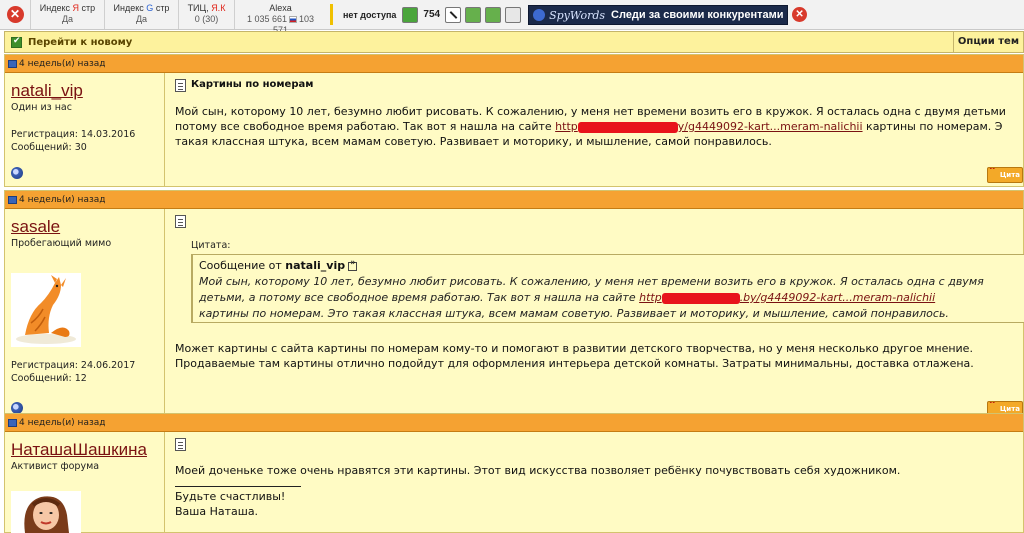 The width and height of the screenshot is (1024, 533). I want to click on author-role: Один из нас, so click(41, 107).